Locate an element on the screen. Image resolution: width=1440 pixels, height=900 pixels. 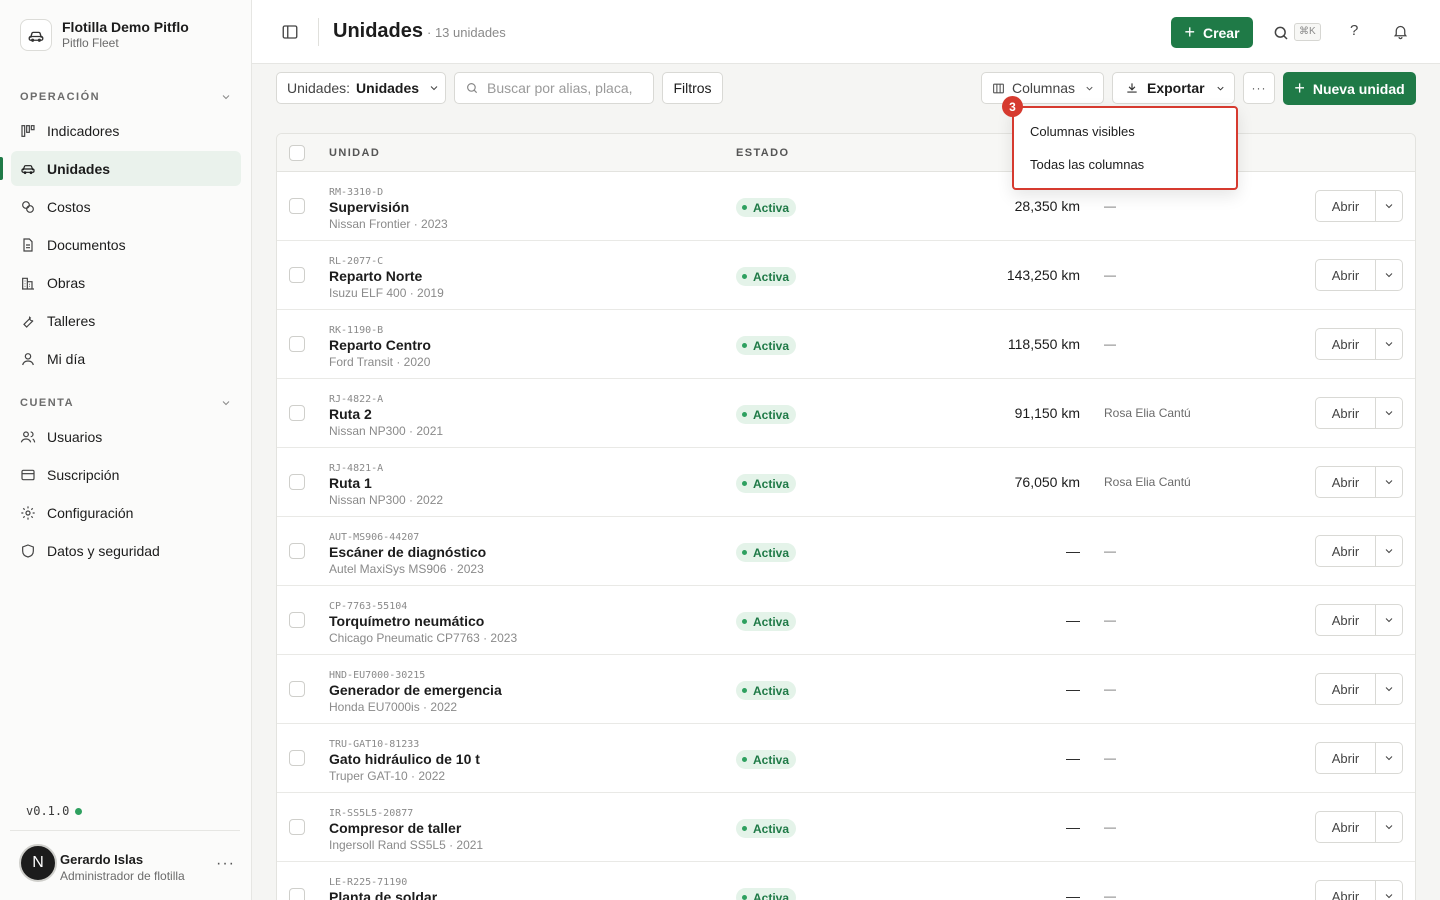
sidebar-item-talleres: Talleres is located at coordinates (126, 320).